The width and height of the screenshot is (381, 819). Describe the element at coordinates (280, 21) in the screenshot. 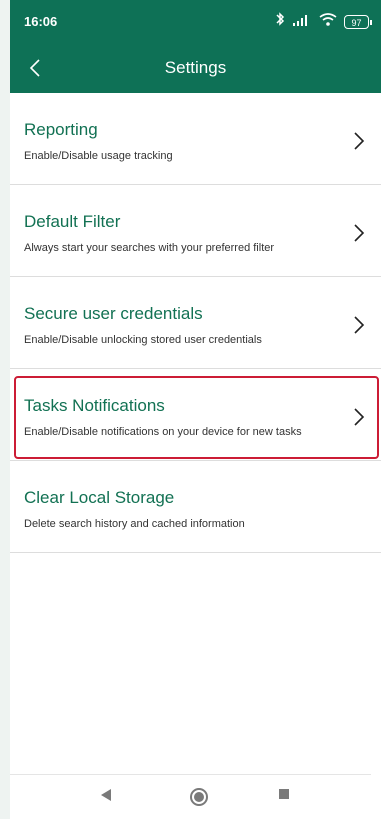

I see `bluetooth-icon` at that location.